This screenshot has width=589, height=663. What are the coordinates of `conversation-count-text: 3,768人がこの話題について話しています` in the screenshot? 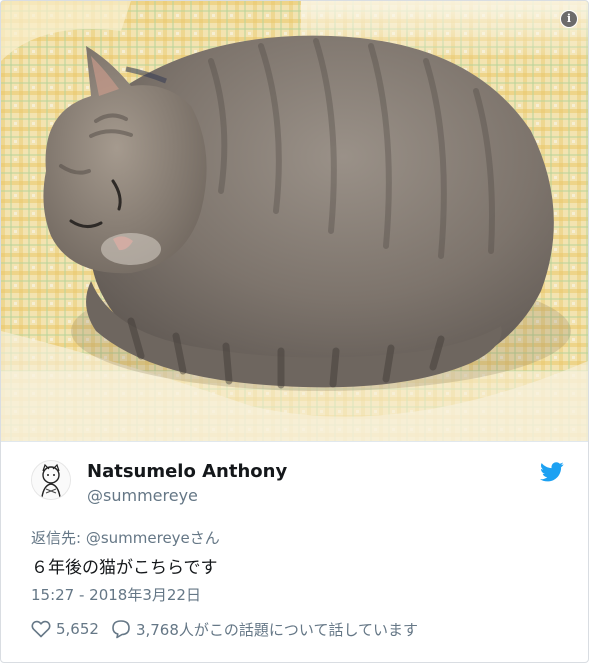 It's located at (276, 629).